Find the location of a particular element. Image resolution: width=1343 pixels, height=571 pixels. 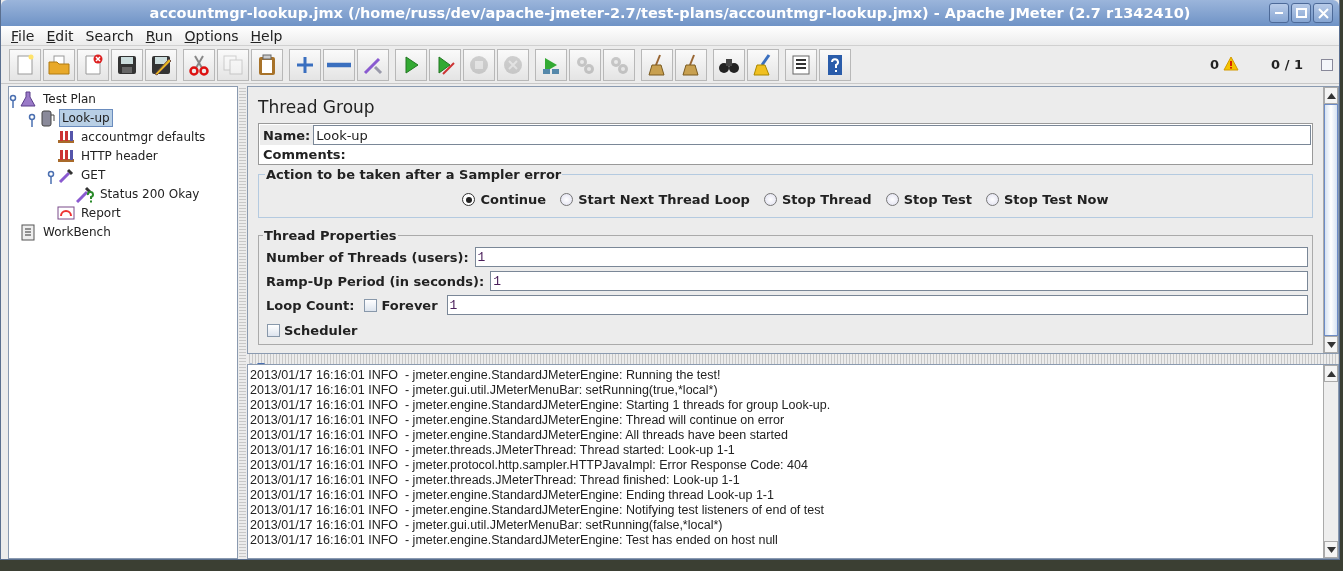

close-button is located at coordinates (1323, 13).